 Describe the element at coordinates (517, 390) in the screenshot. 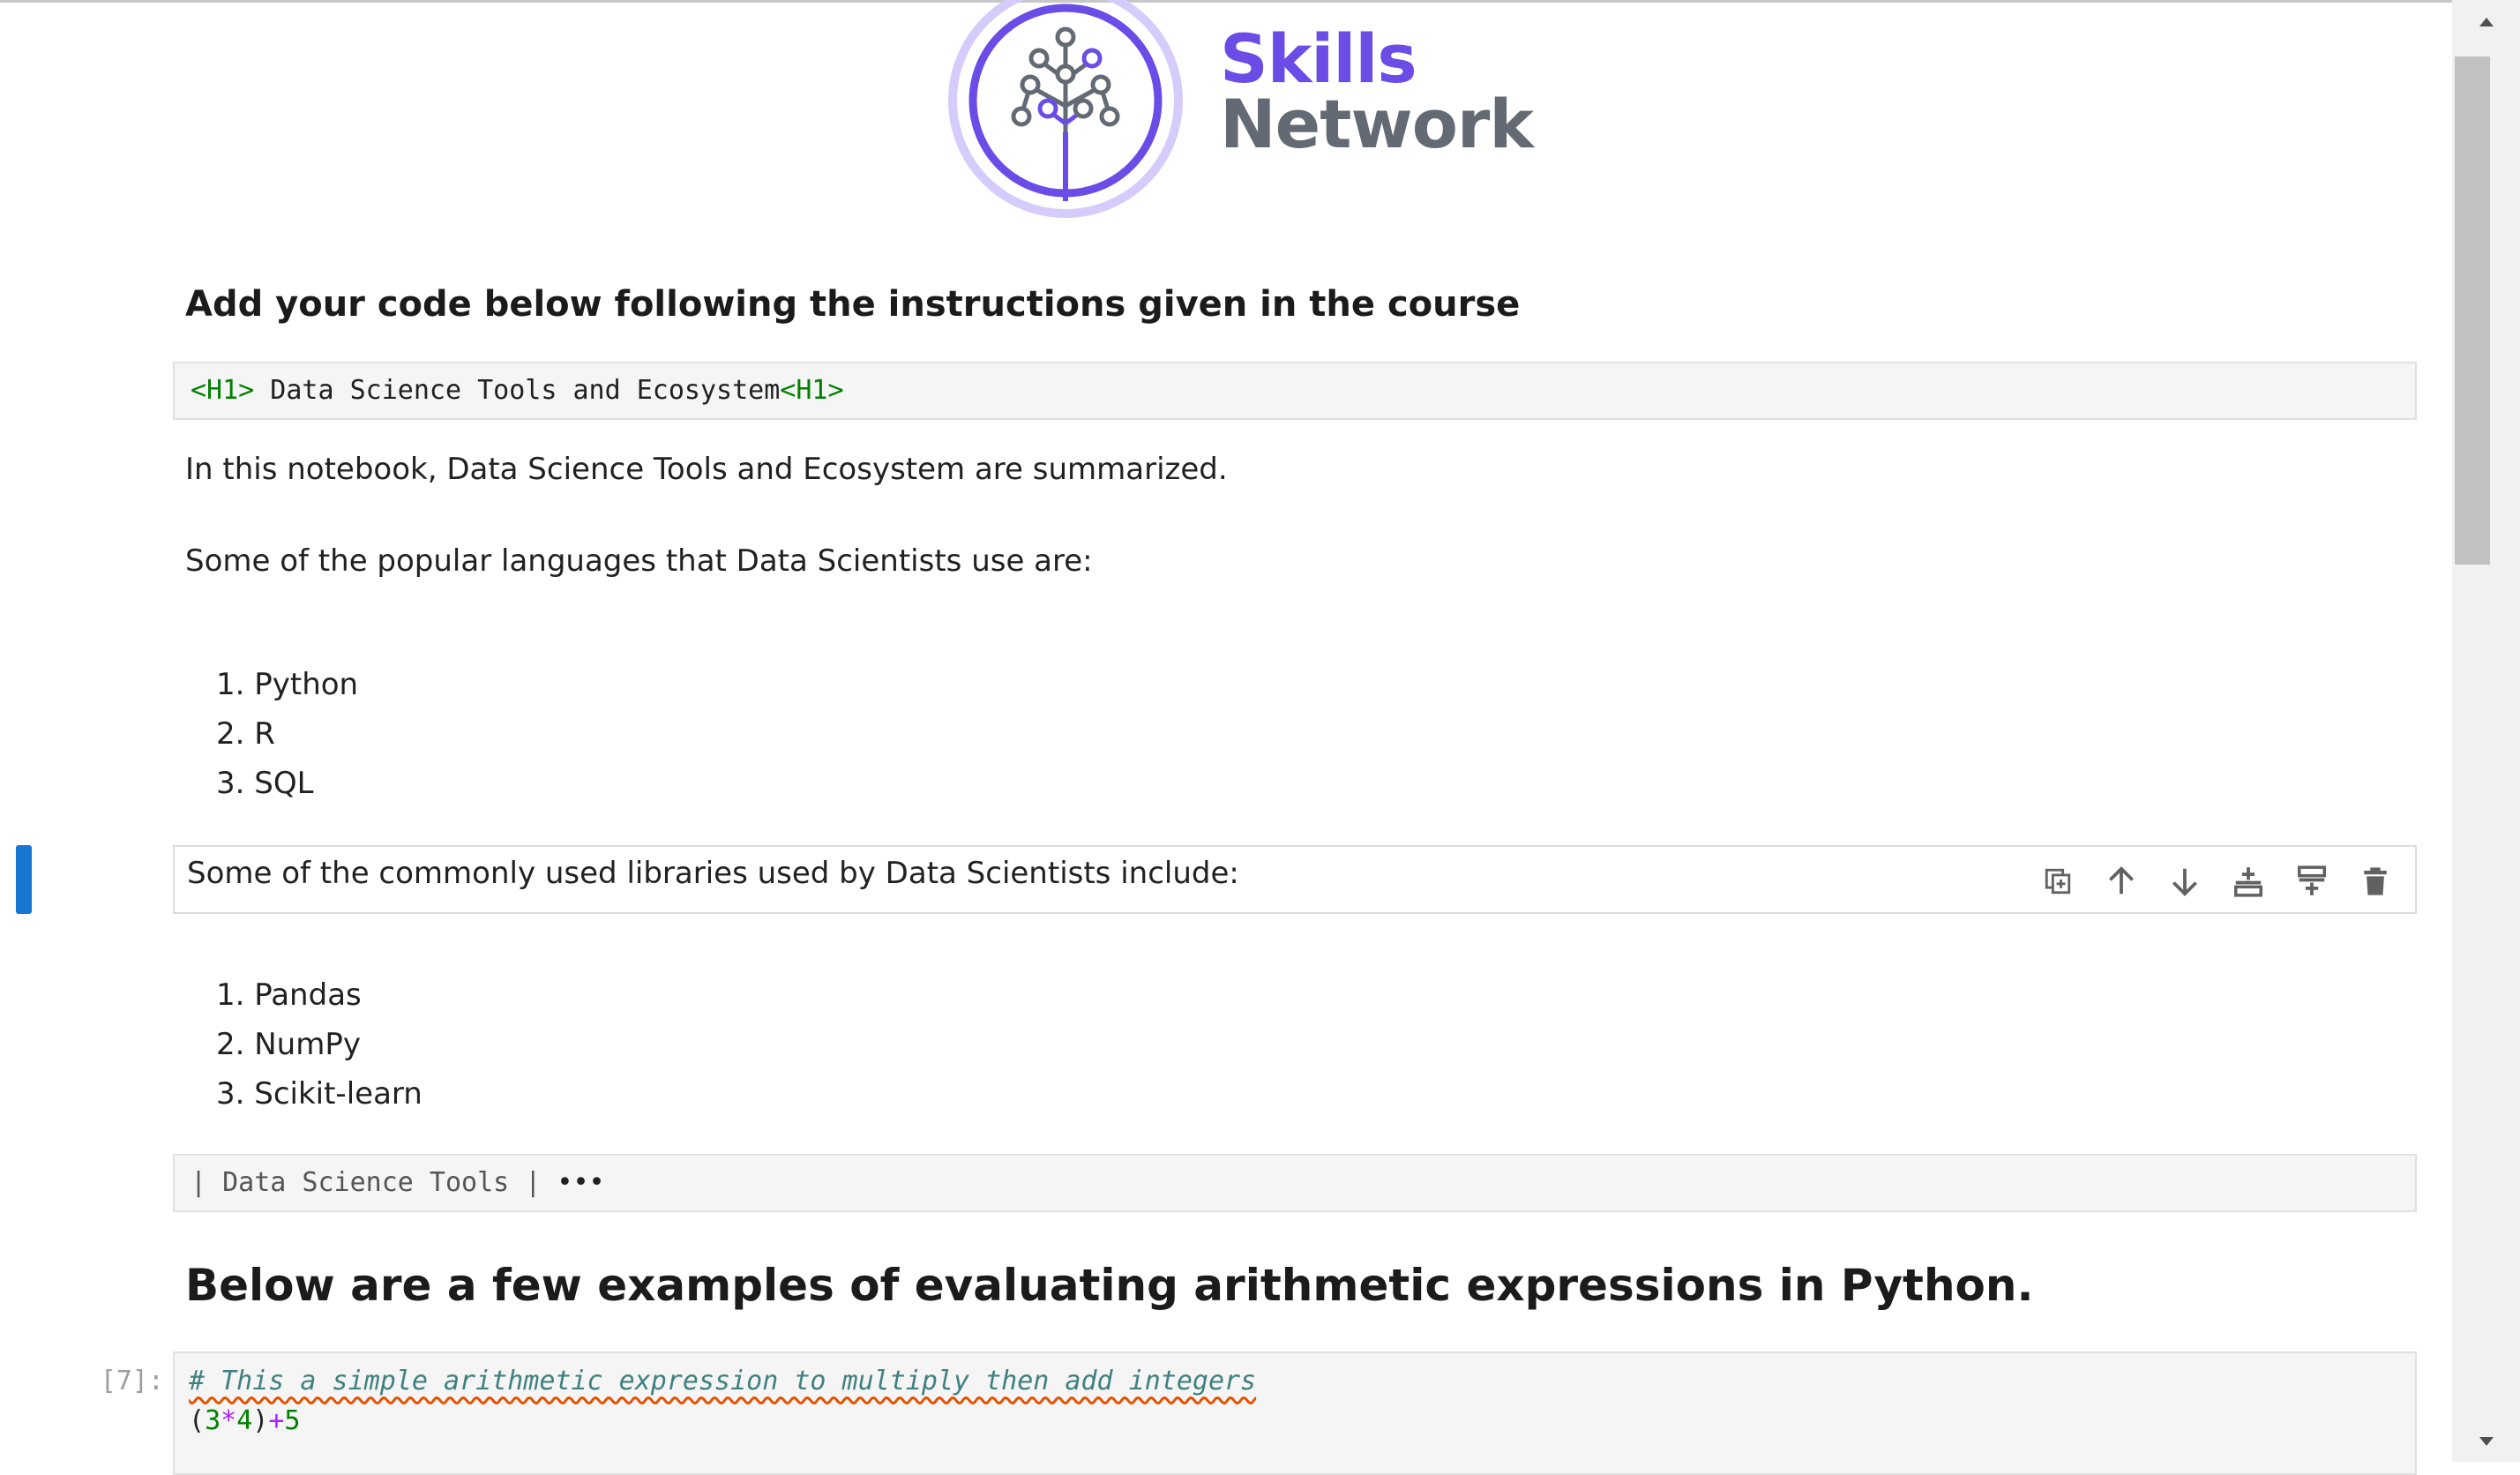

I see `raw-title-text: Data Science Tools and Ecosystem` at that location.